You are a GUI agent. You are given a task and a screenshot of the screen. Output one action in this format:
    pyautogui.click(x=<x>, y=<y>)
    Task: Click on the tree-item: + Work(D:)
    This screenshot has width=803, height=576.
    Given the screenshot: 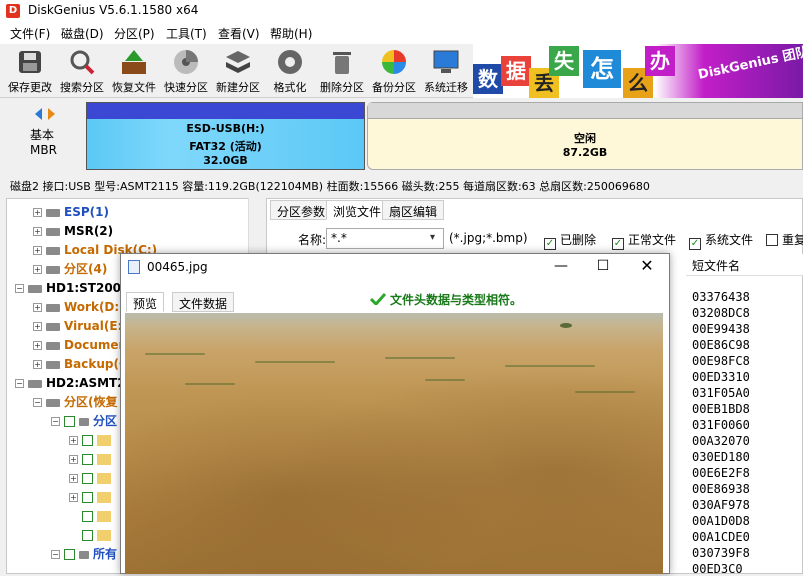 What is the action you would take?
    pyautogui.click(x=79, y=307)
    